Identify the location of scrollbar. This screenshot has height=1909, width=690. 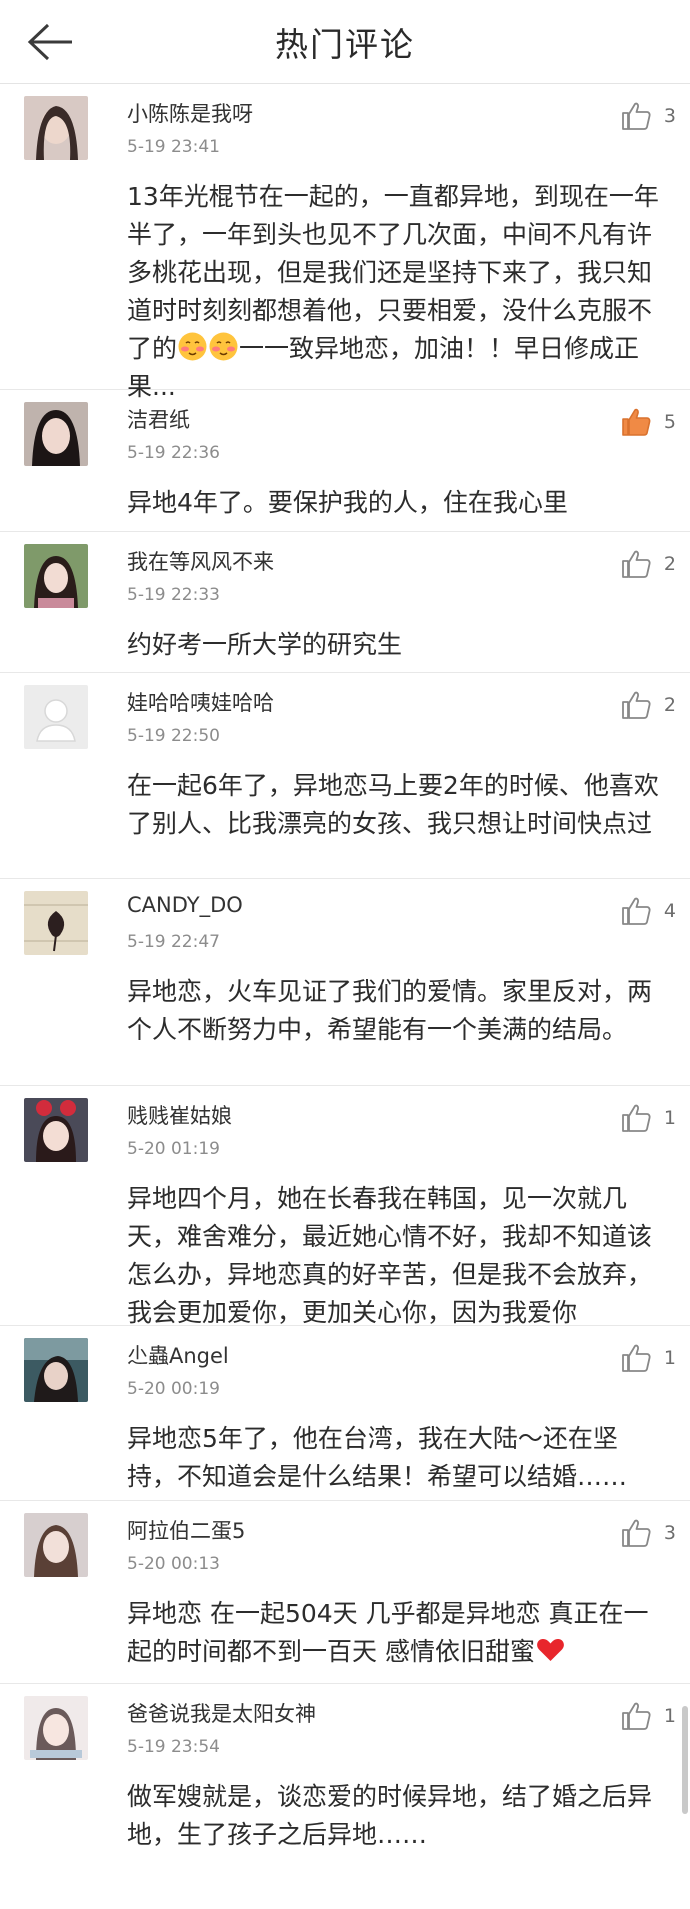
(685, 1760).